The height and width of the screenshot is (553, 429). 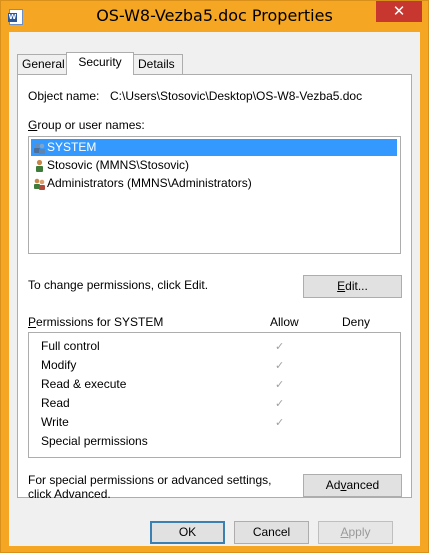 I want to click on list-item-label: Administrators (MMNS\Administrators), so click(x=149, y=183).